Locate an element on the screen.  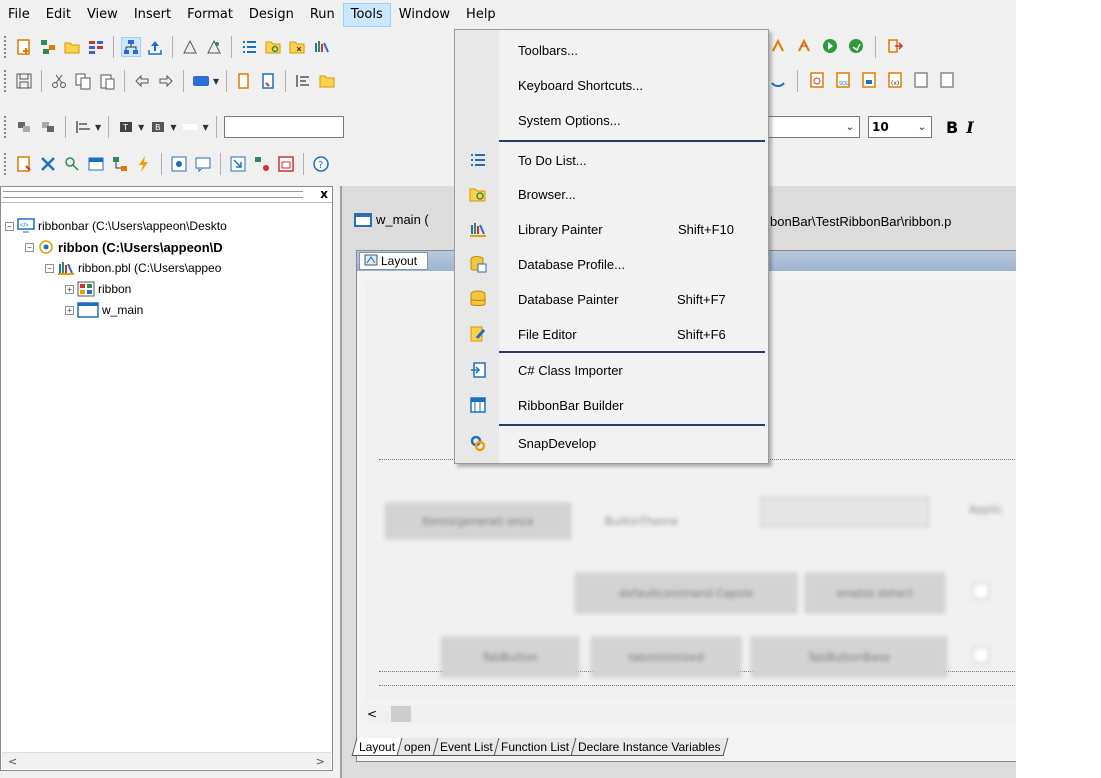
menu-item-database-painter: Database Painter Shift+F7 is located at coordinates (611, 299).